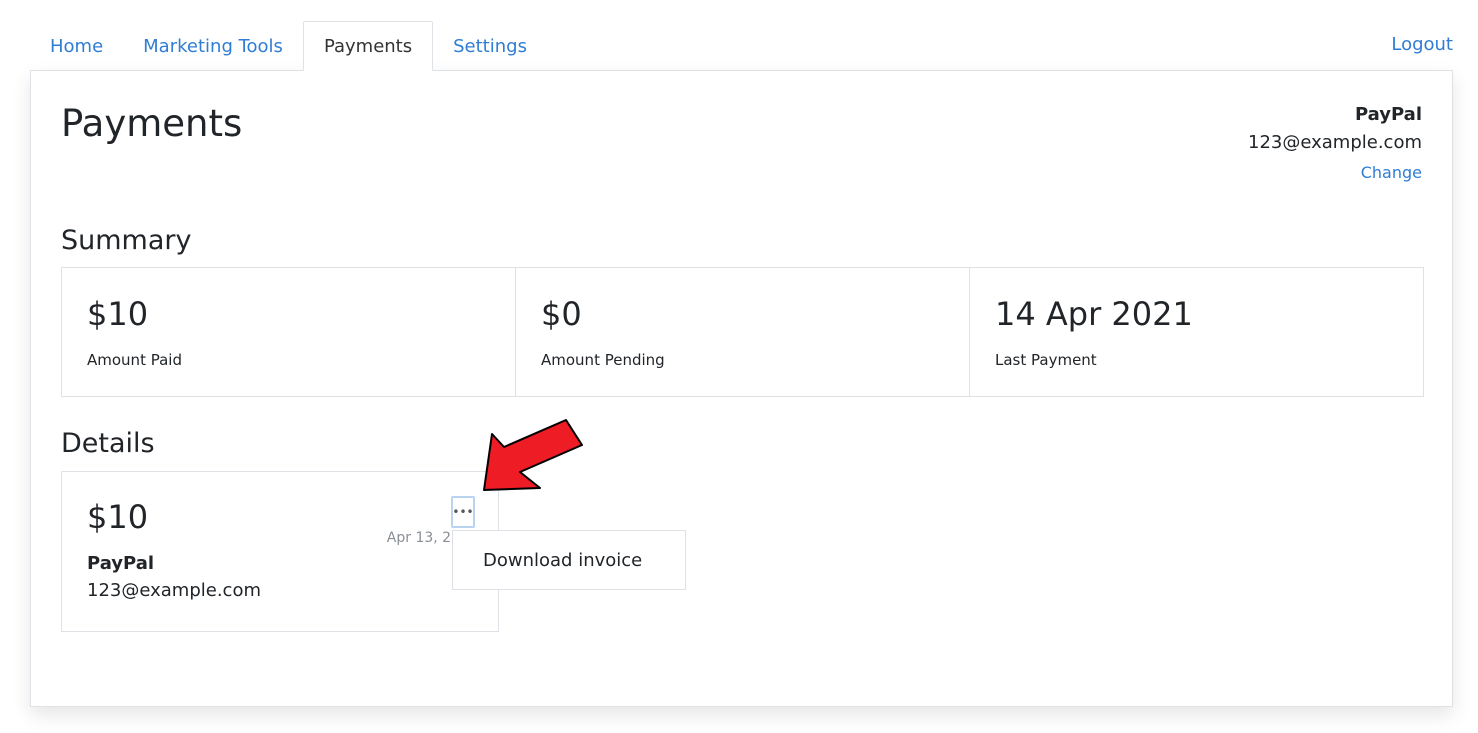  I want to click on stat-amount-paid: $10 Amount Paid, so click(289, 332).